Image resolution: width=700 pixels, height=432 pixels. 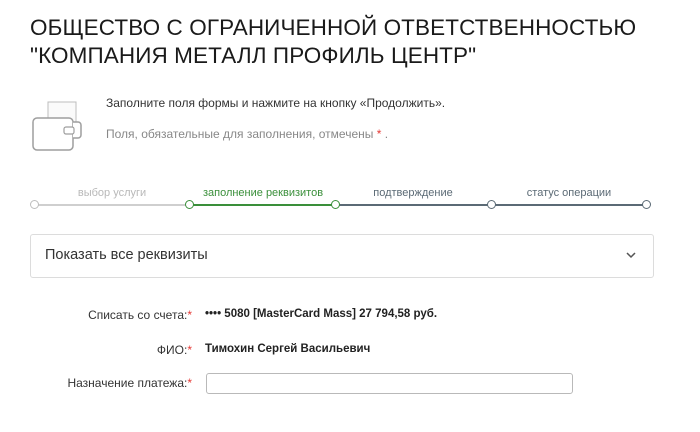 What do you see at coordinates (112, 205) in the screenshot?
I see `step-segment-done` at bounding box center [112, 205].